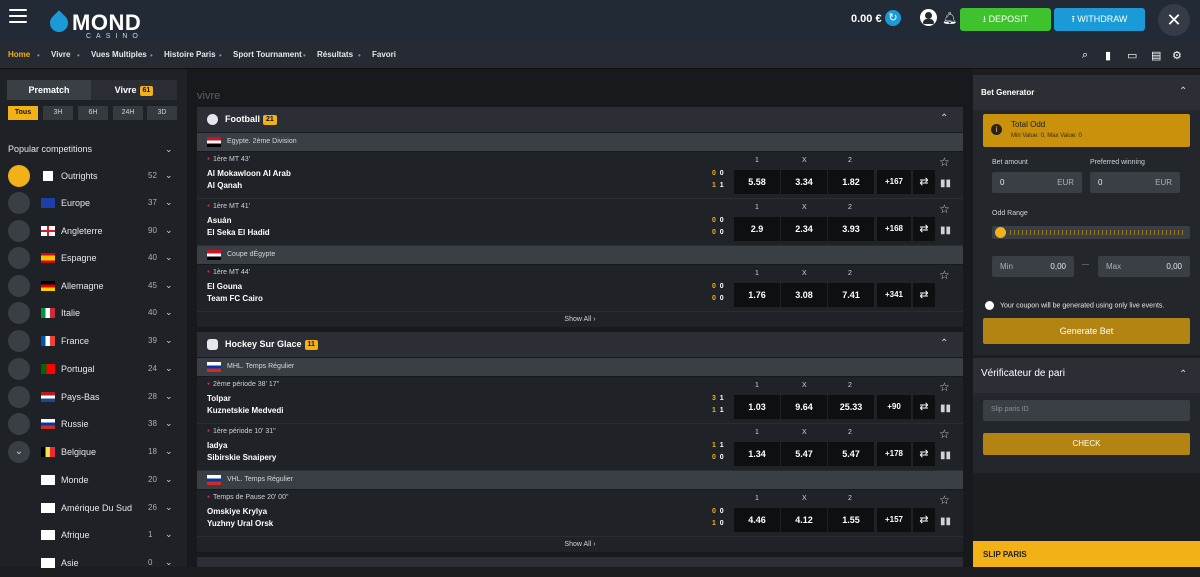 This screenshot has height=577, width=1200. Describe the element at coordinates (93, 535) in the screenshot. I see `competition-afrique: Afrique 1 ⌄` at that location.